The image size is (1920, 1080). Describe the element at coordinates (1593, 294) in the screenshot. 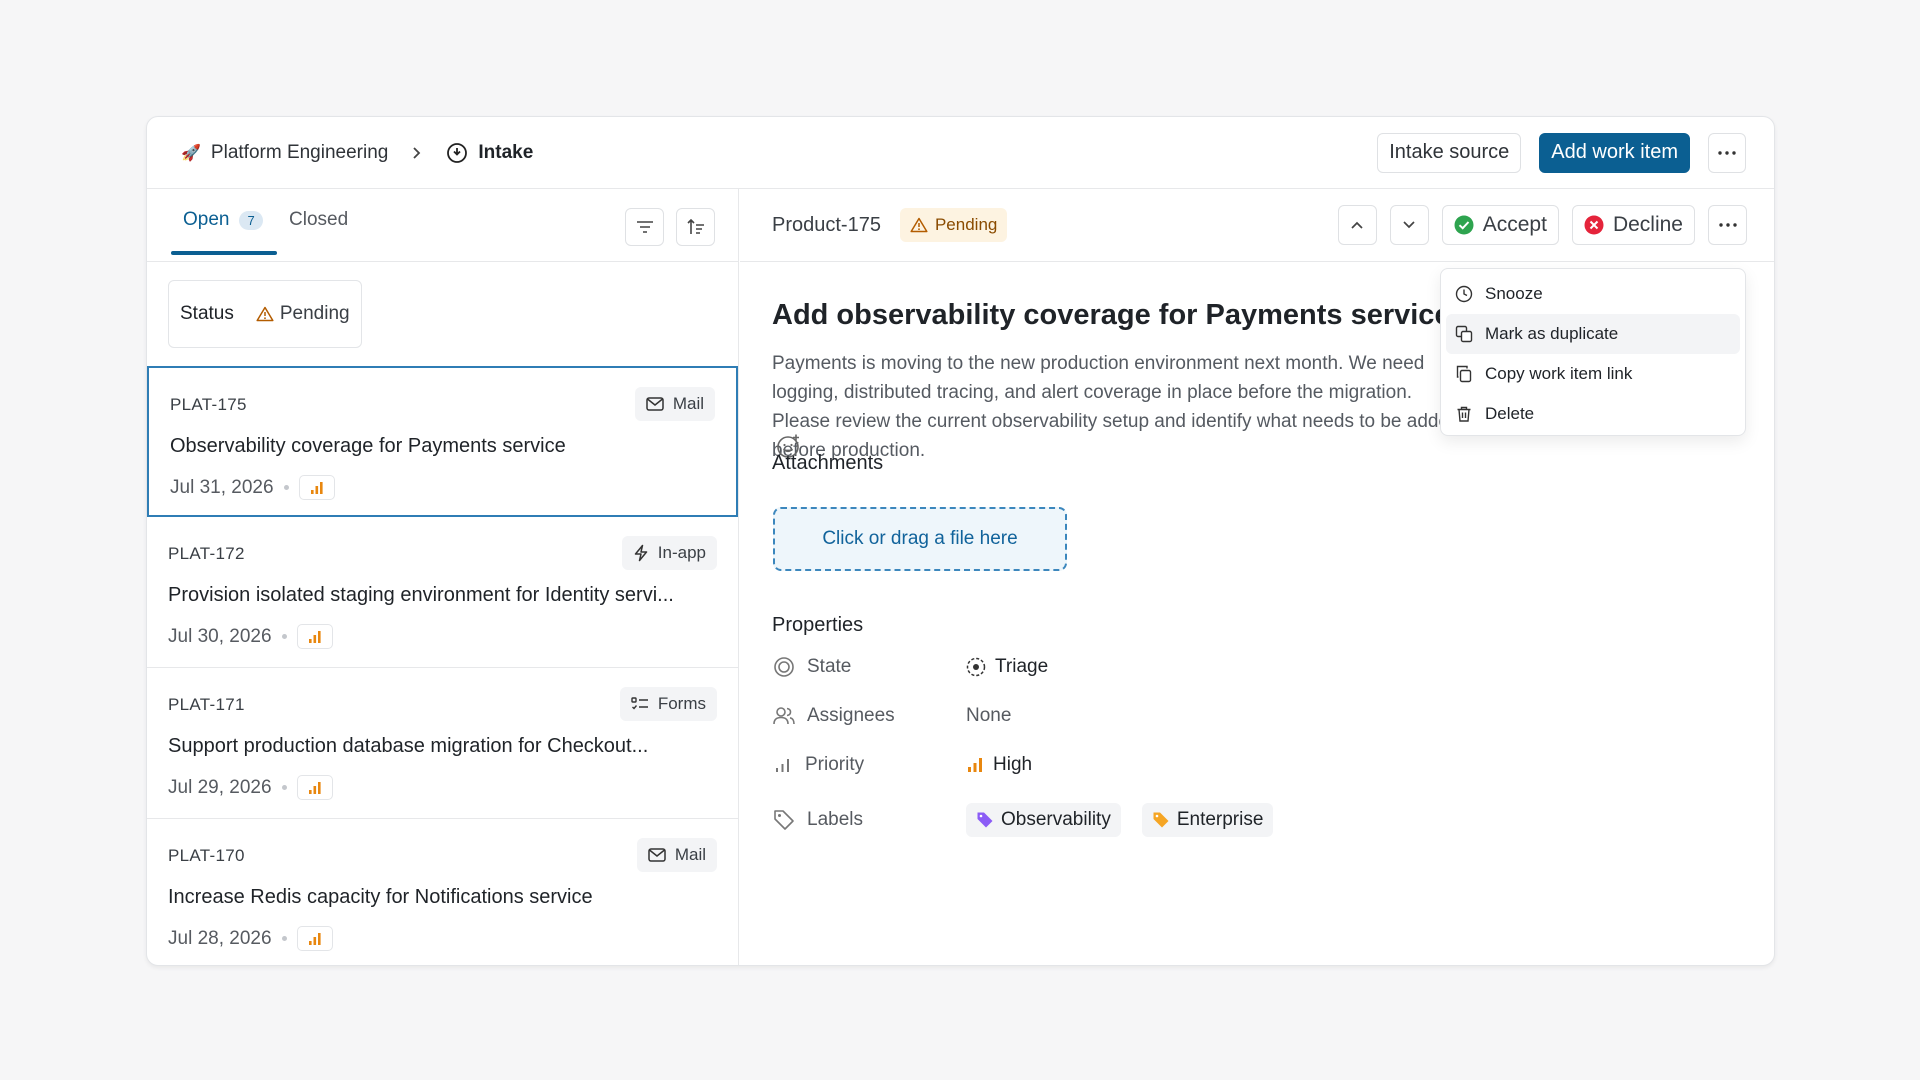

I see `menu-item-snooze: Snooze` at that location.